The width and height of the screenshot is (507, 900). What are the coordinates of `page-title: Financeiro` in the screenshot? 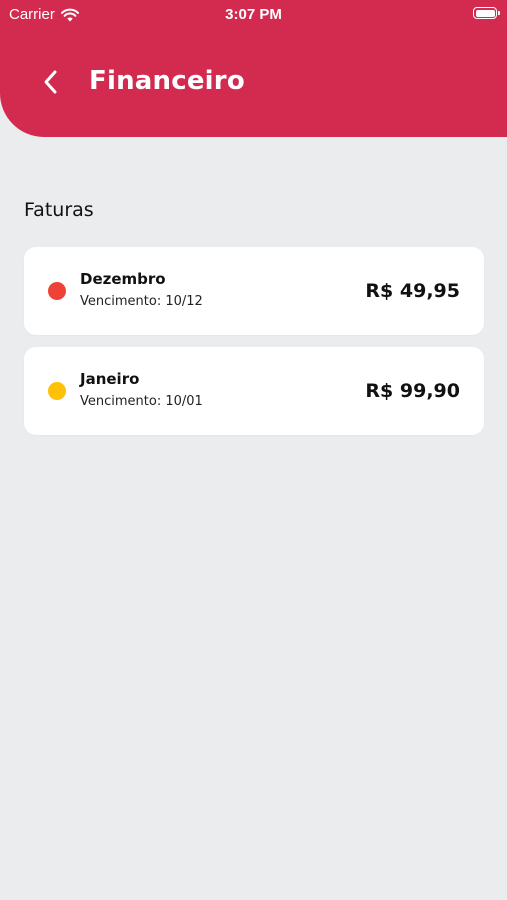 It's located at (167, 81).